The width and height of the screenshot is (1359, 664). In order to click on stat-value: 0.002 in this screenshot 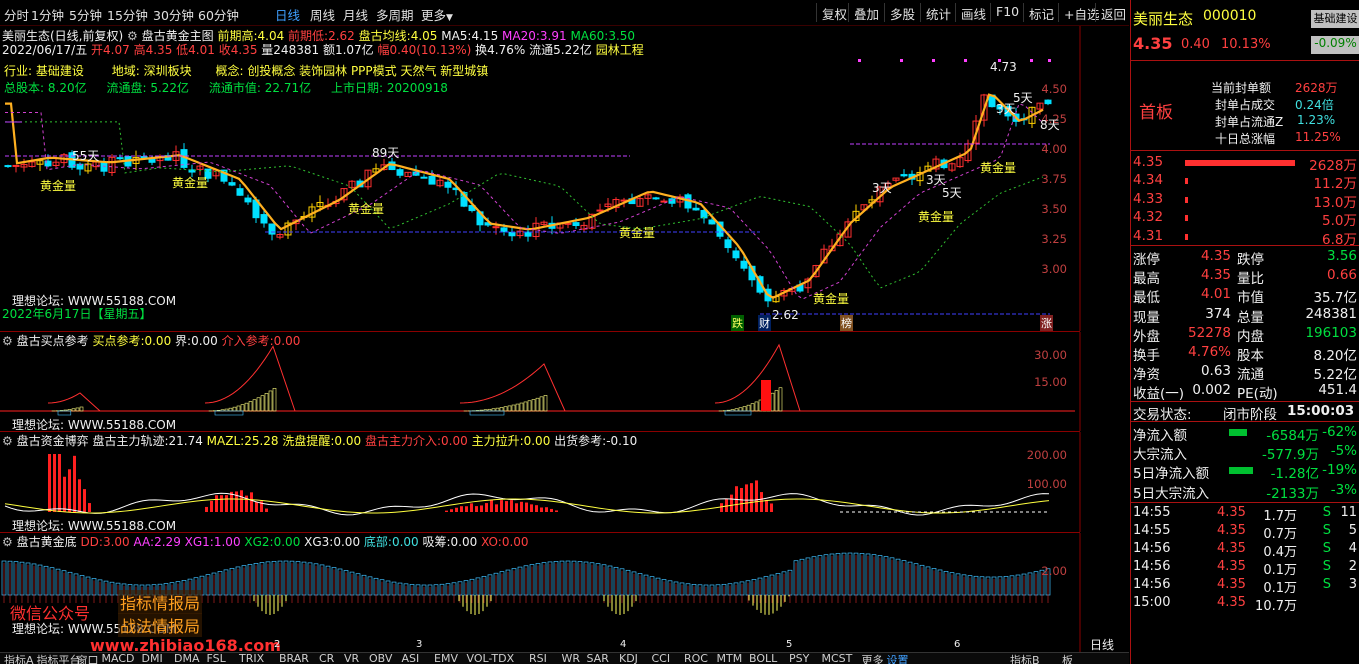, I will do `click(1211, 390)`.